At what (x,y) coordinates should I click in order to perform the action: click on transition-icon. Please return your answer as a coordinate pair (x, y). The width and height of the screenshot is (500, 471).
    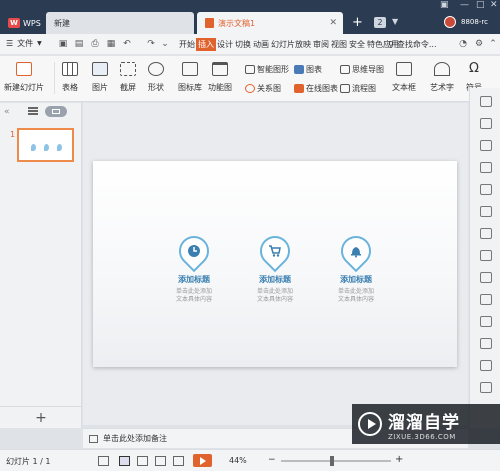
    Looking at the image, I should click on (486, 299).